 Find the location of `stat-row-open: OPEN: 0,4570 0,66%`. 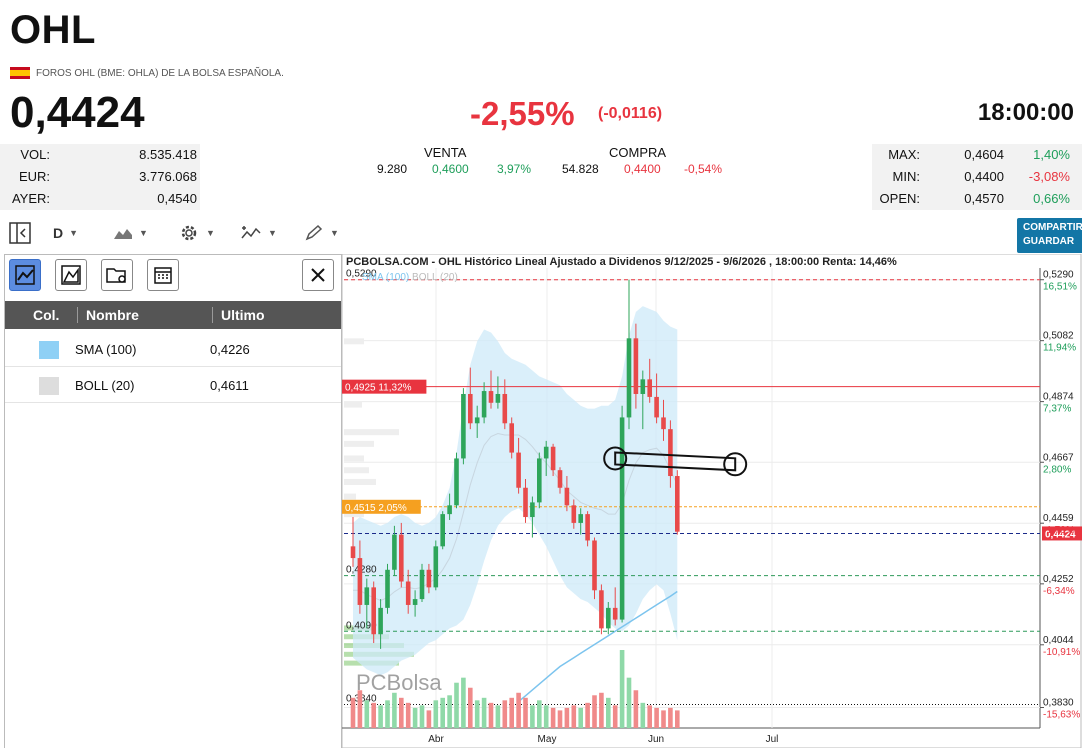

stat-row-open: OPEN: 0,4570 0,66% is located at coordinates (977, 201).